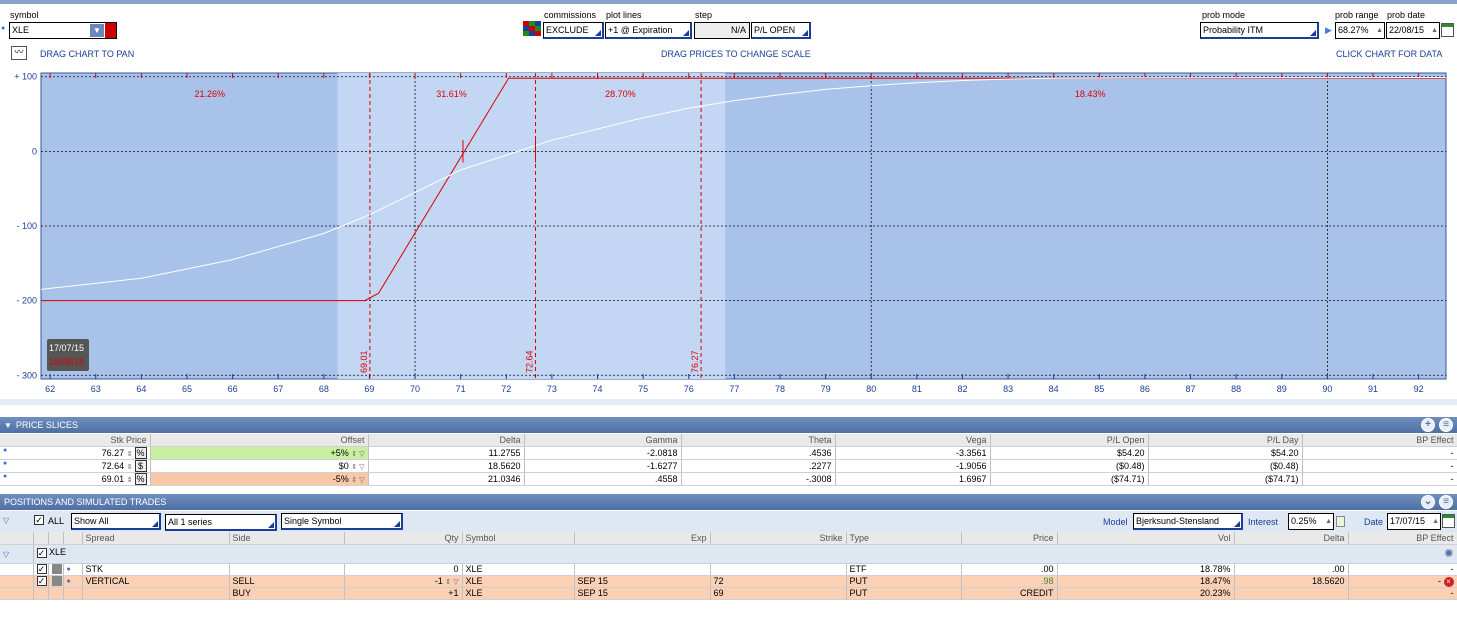  I want to click on symbol-flag-icon, so click(110, 30).